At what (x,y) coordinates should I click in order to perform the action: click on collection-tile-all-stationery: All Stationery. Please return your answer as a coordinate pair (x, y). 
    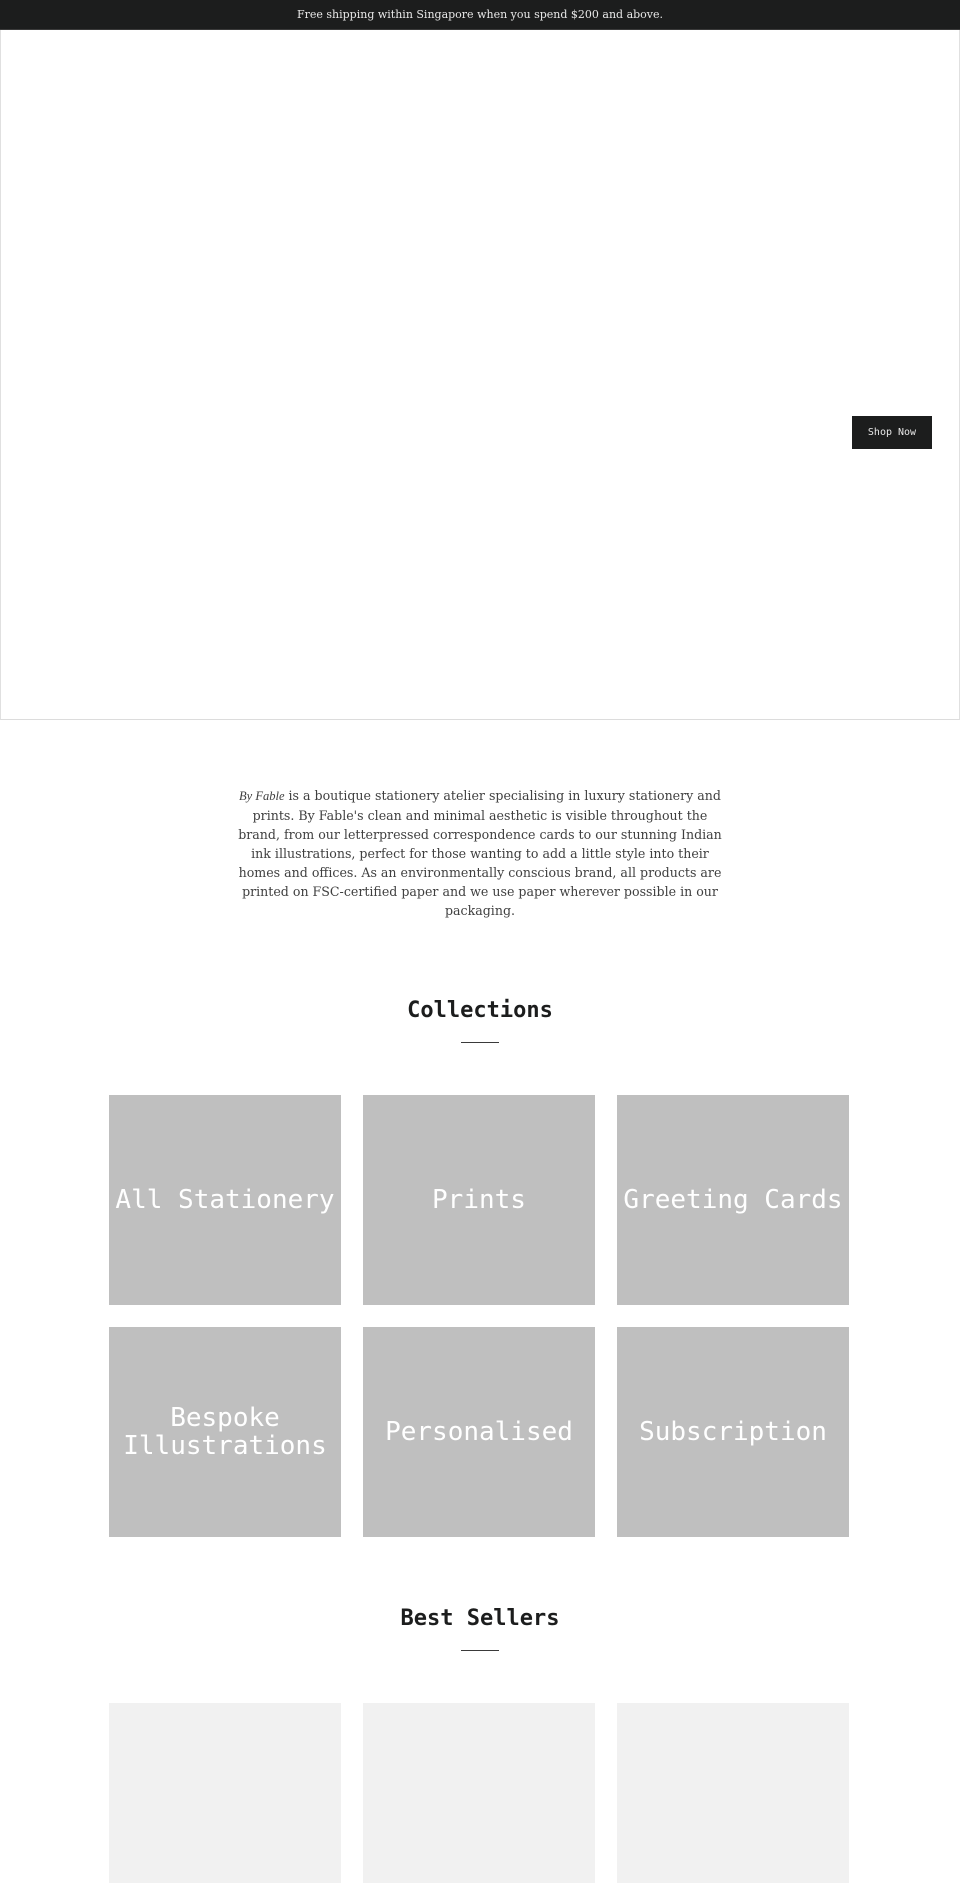
    Looking at the image, I should click on (225, 1200).